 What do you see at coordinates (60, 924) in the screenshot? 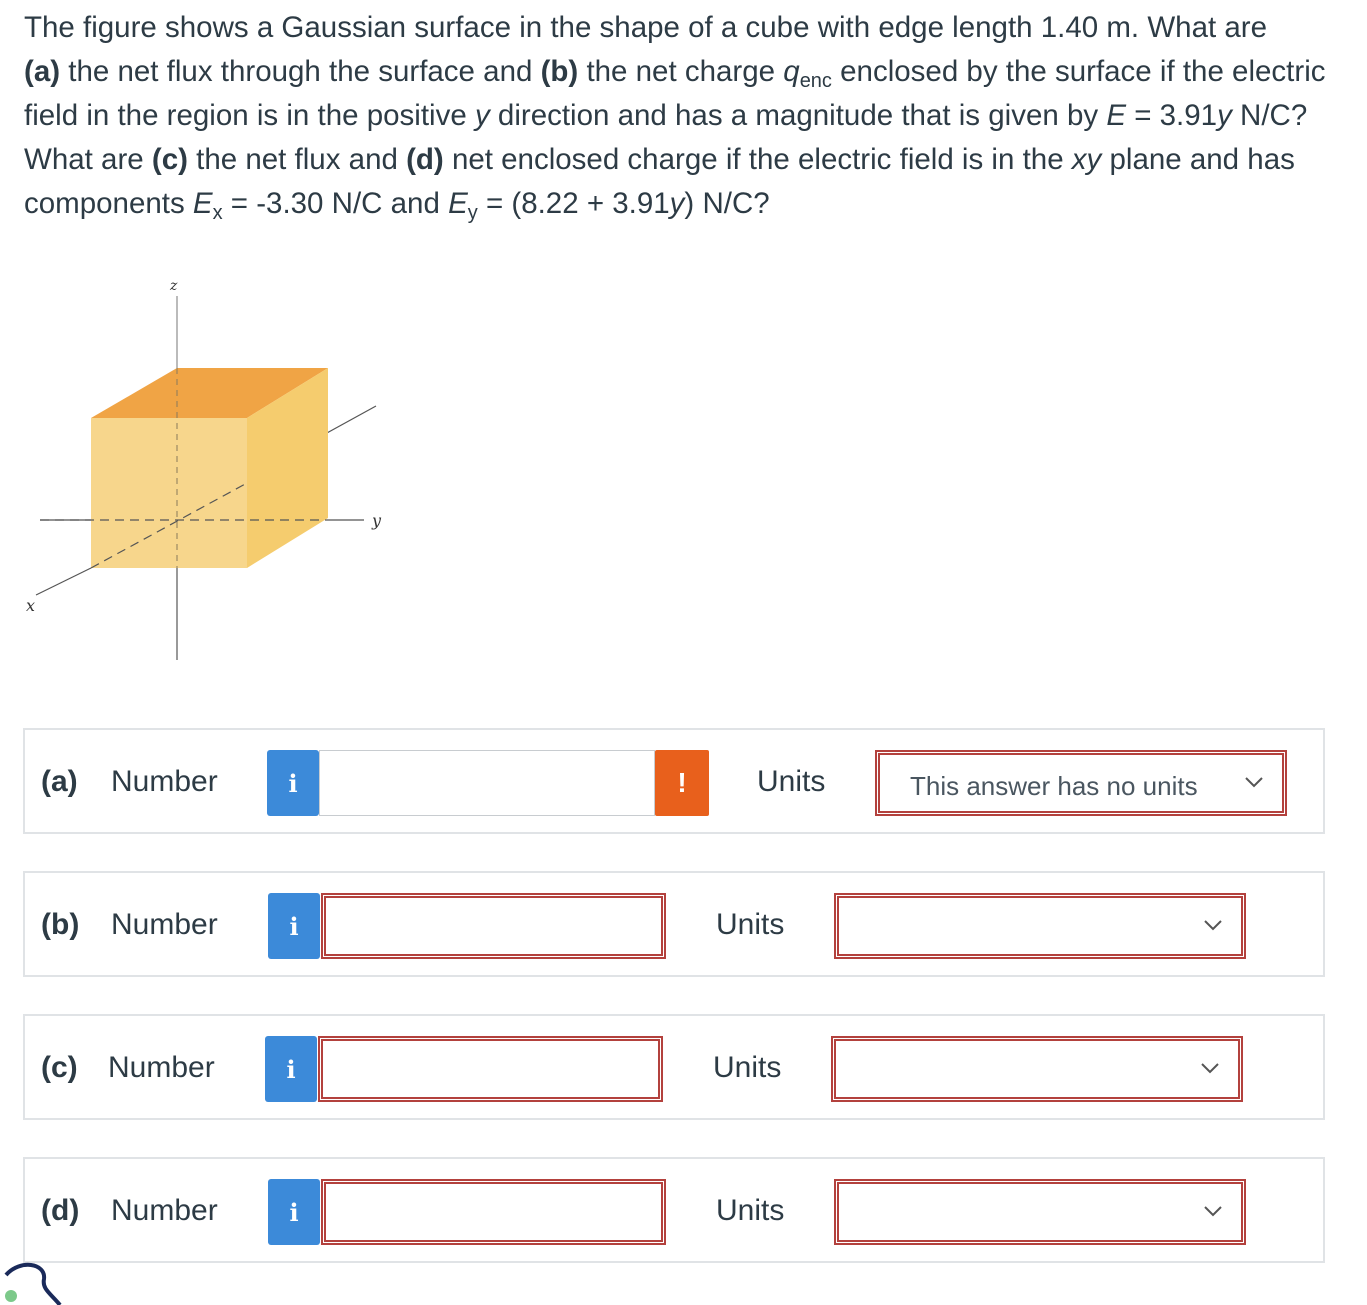
I see `part-label: (b)` at bounding box center [60, 924].